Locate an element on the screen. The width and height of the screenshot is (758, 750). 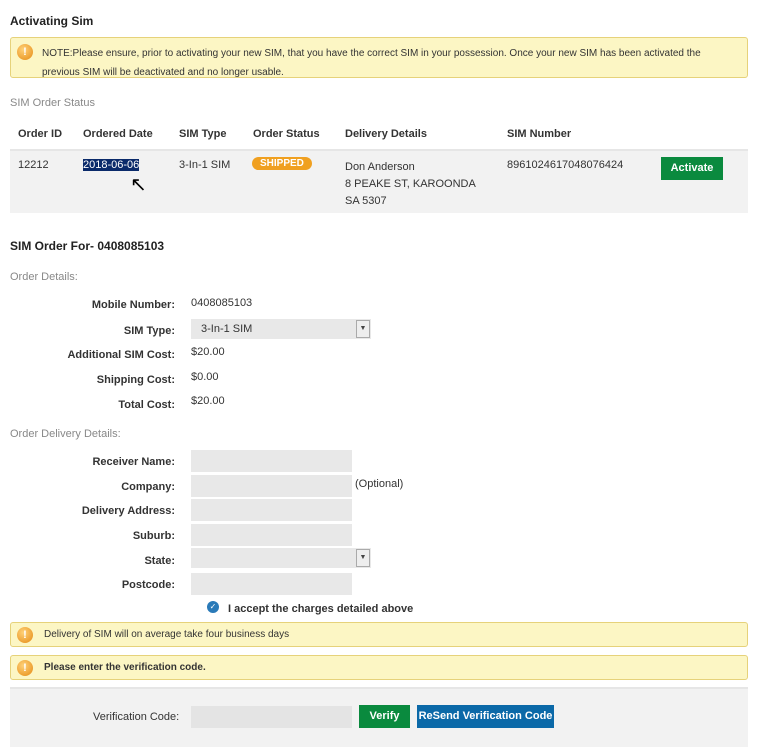
shipping-cost: $0.00 is located at coordinates (205, 377).